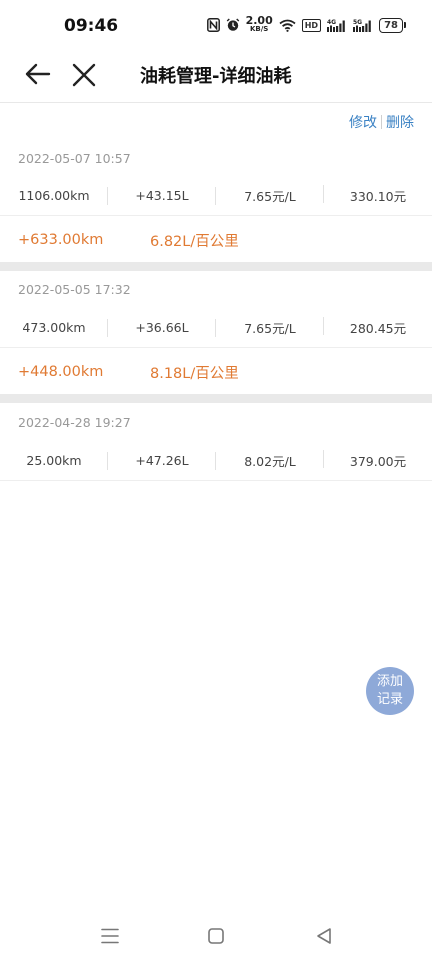  Describe the element at coordinates (311, 25) in the screenshot. I see `hd-voice-icon: HD` at that location.